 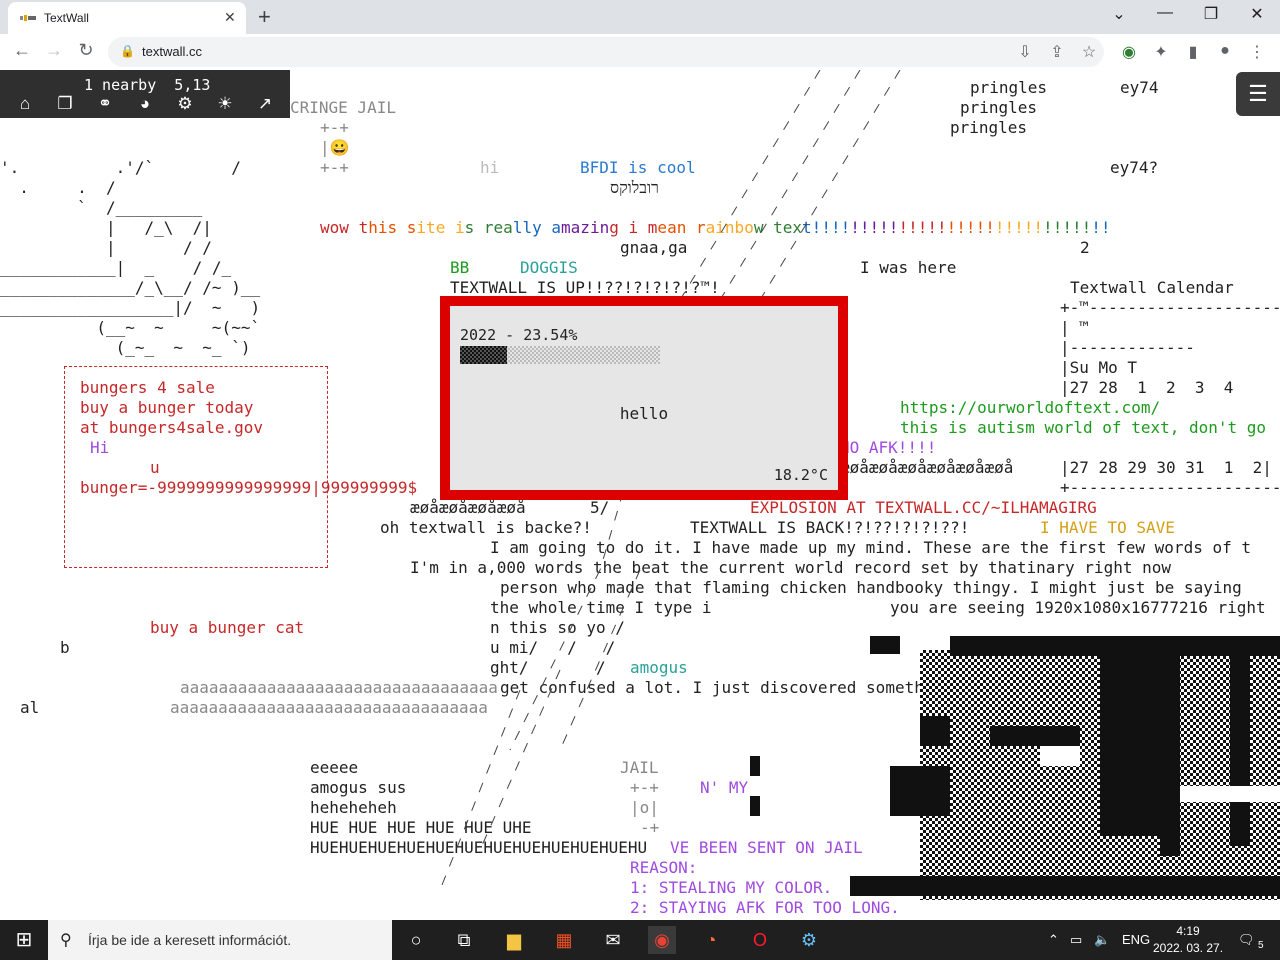 I want to click on bookmark-star-icon: ☆, so click(x=1089, y=52).